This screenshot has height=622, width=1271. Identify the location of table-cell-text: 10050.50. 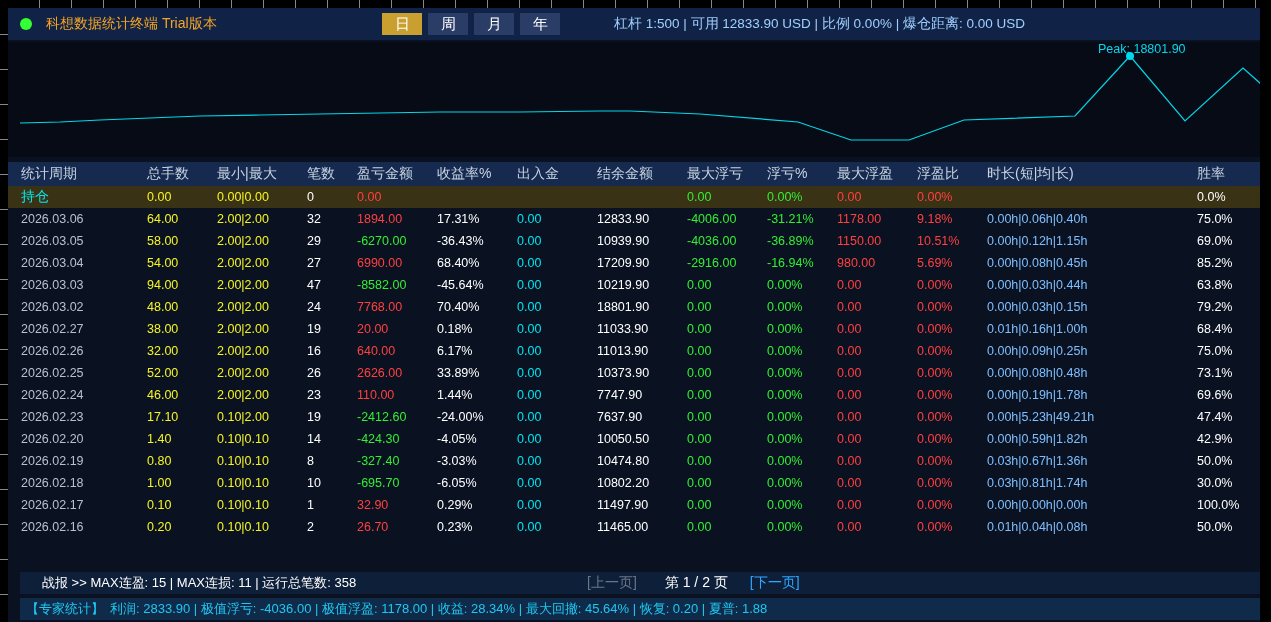
(624, 439).